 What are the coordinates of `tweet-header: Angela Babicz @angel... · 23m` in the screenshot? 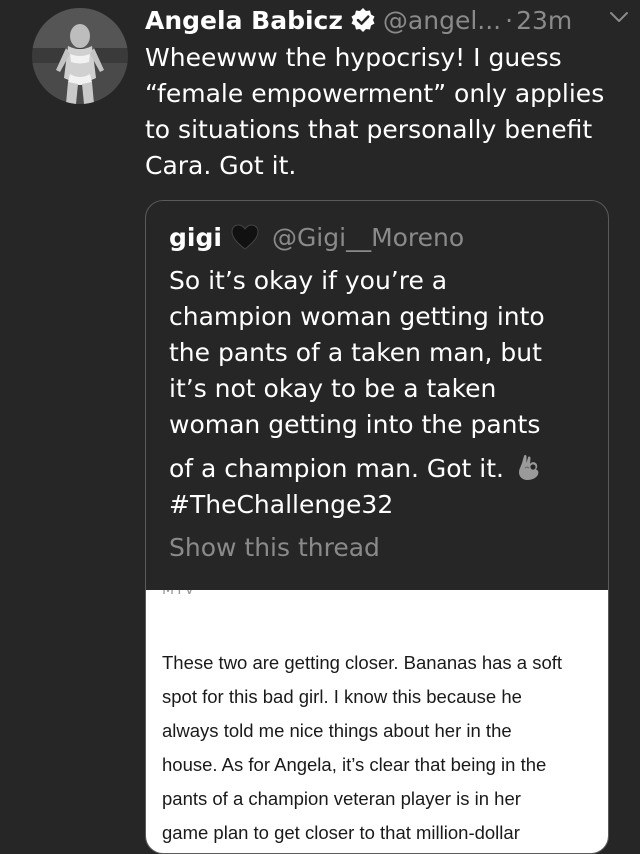 It's located at (382, 20).